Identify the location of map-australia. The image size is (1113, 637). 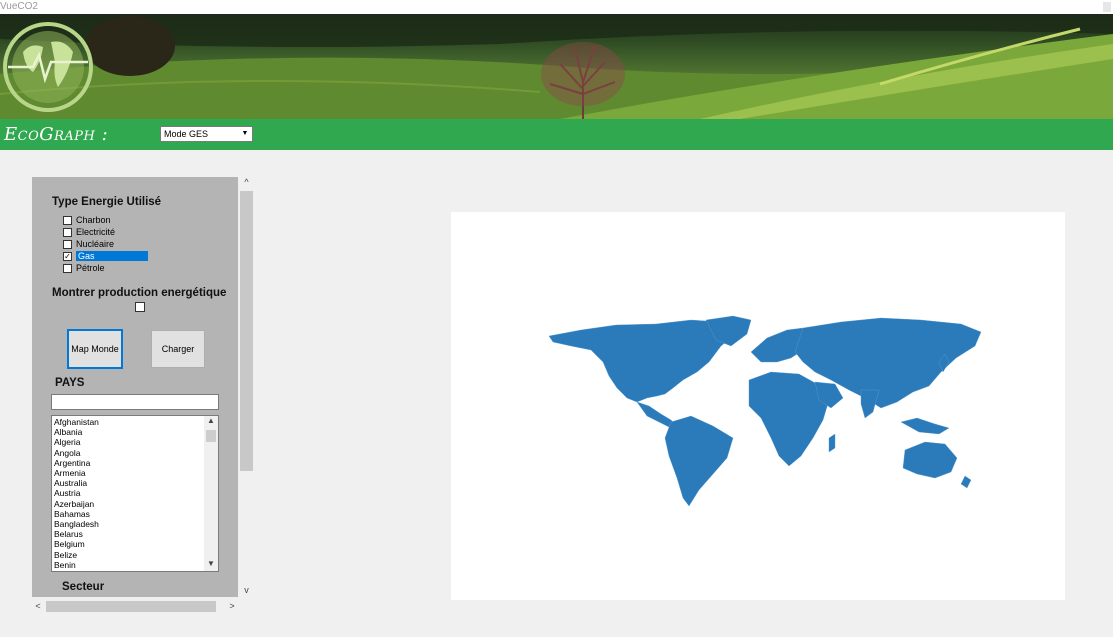
(930, 460).